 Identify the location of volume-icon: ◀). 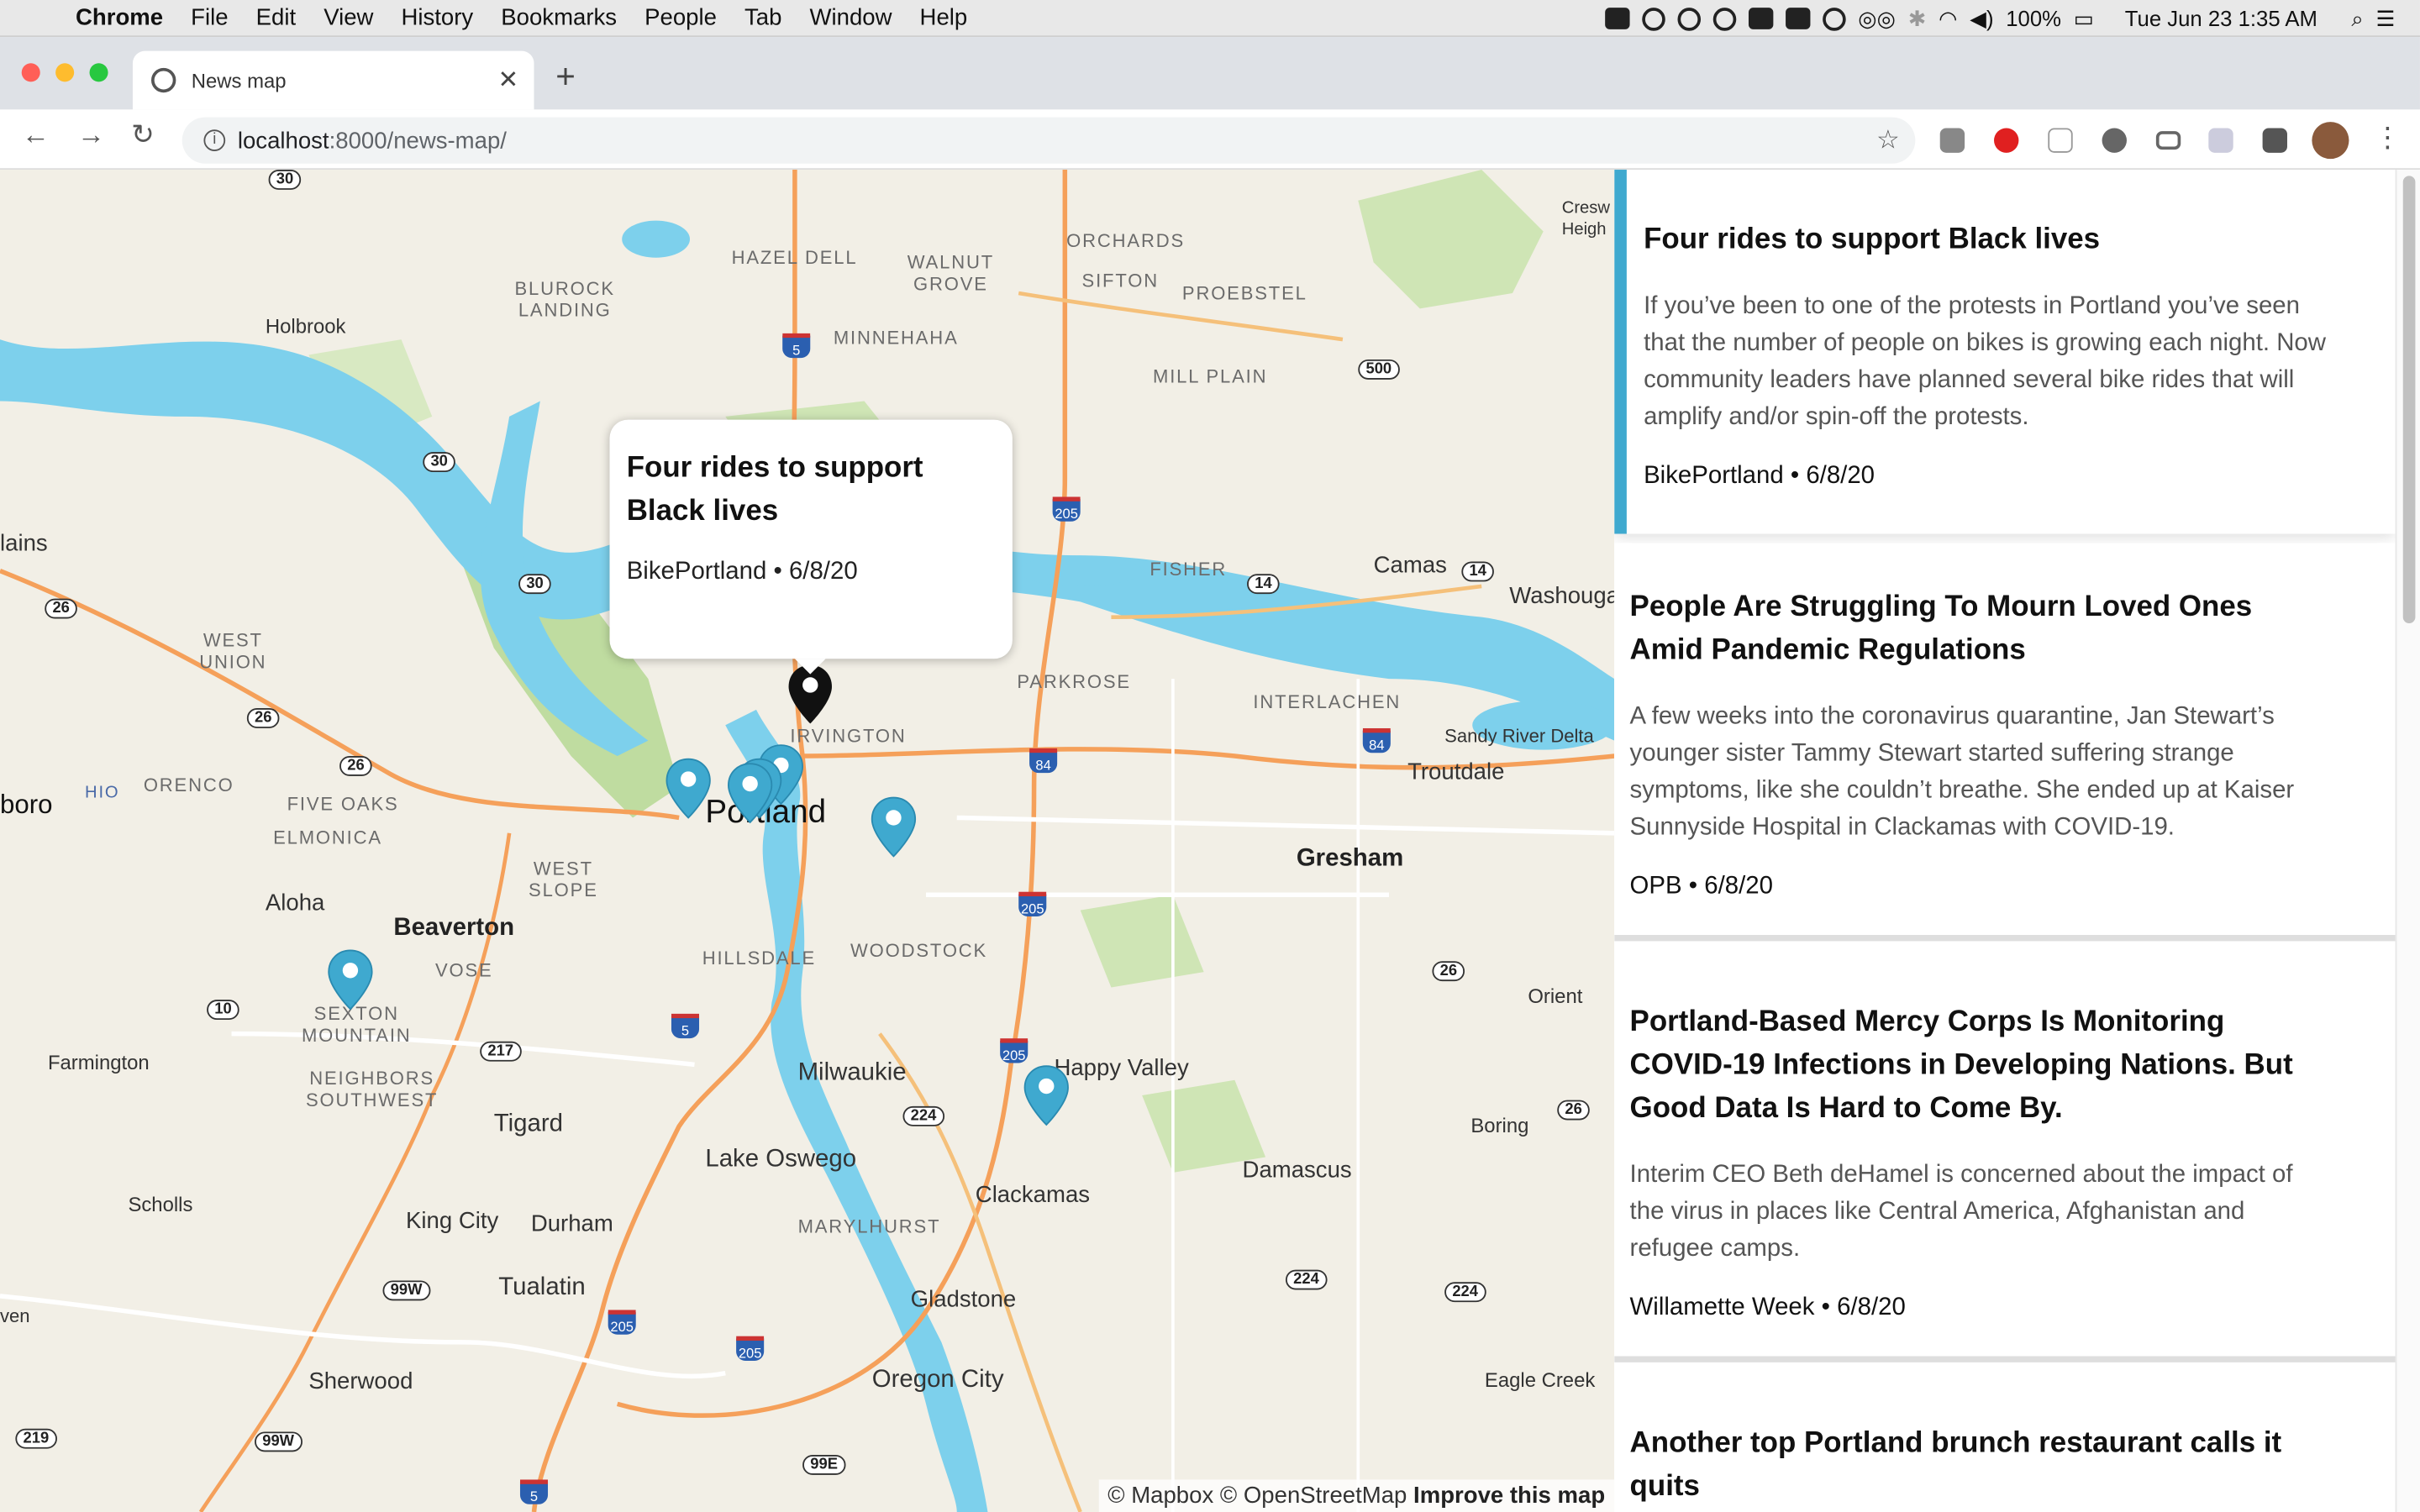
(1982, 18).